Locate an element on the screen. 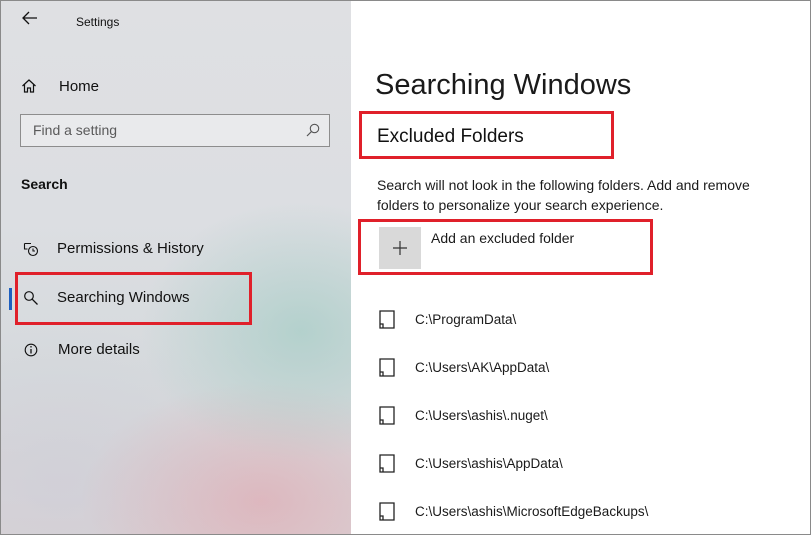  sidebar-item-label: More details is located at coordinates (99, 349).